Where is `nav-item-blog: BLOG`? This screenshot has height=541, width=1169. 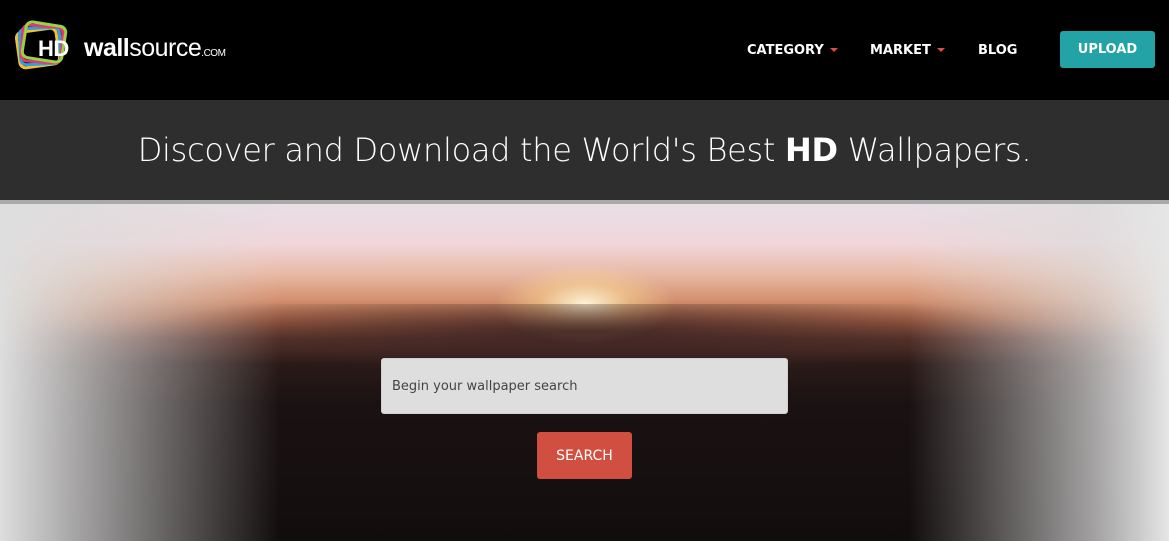
nav-item-blog: BLOG is located at coordinates (997, 50).